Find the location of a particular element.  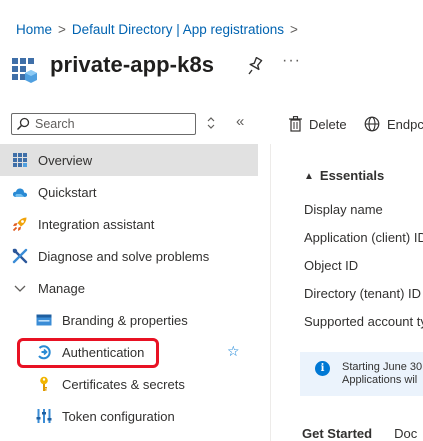

favorite-star-icon: ☆ is located at coordinates (233, 351).